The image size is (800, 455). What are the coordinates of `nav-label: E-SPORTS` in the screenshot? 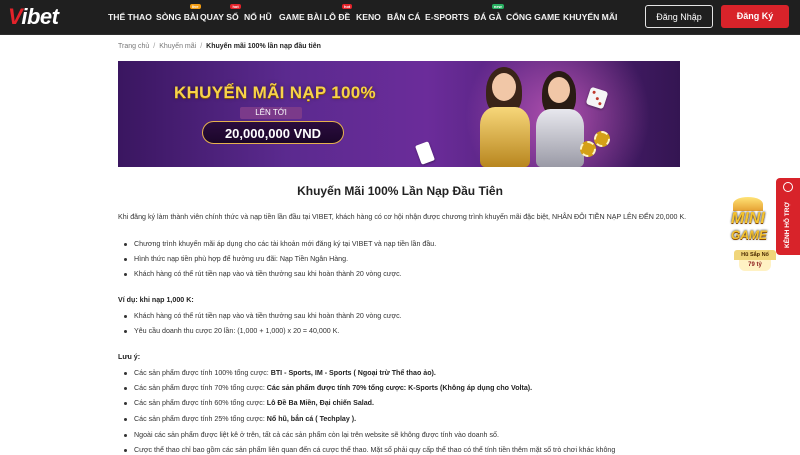 It's located at (447, 17).